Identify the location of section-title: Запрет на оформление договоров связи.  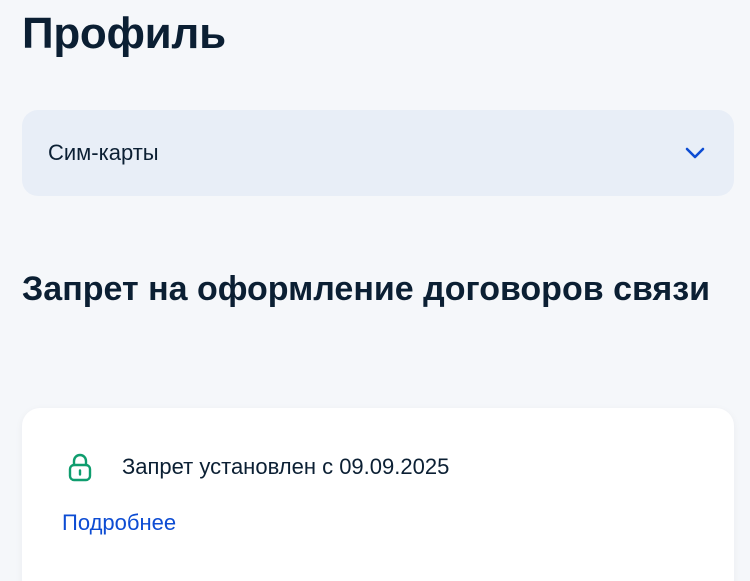
(366, 289).